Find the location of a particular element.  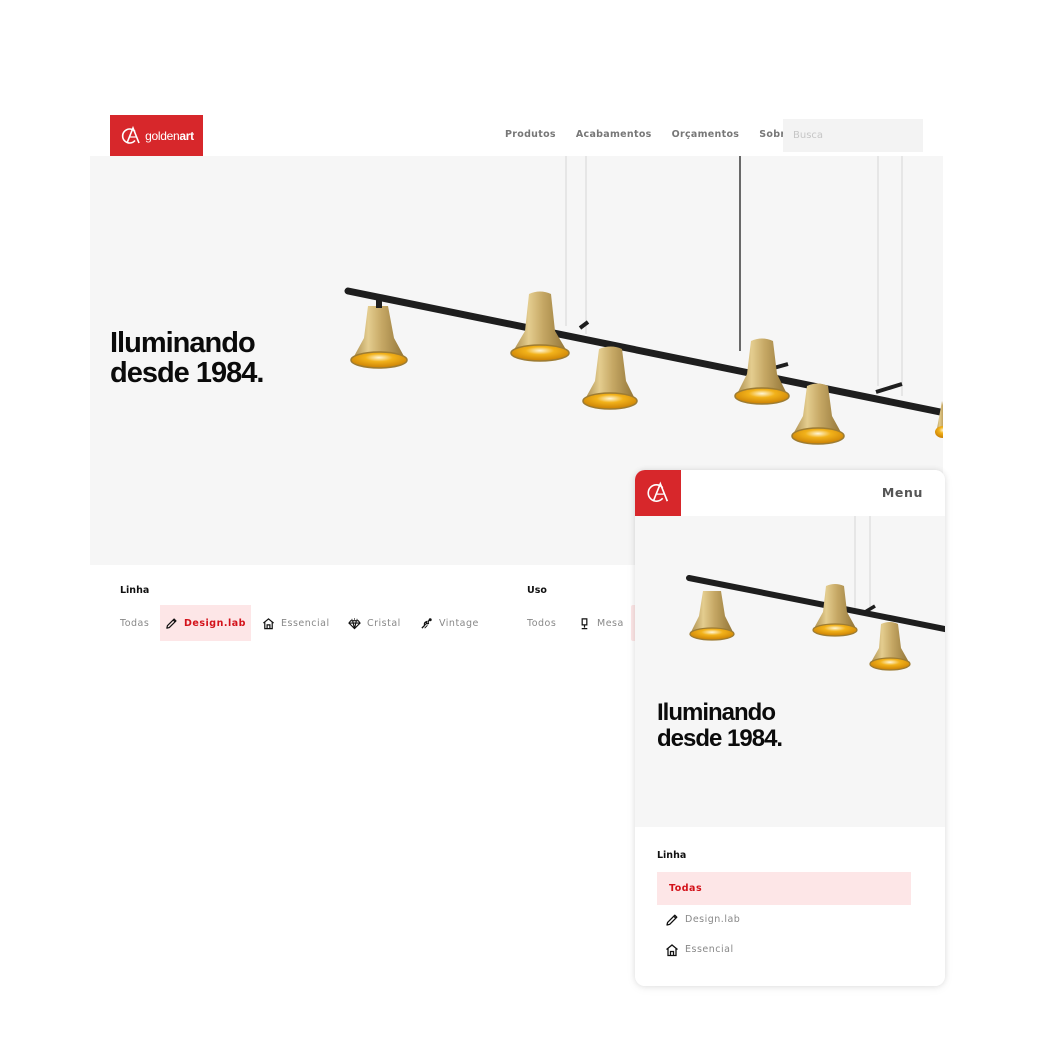

list-item-essencial: Essencial is located at coordinates (784, 949).